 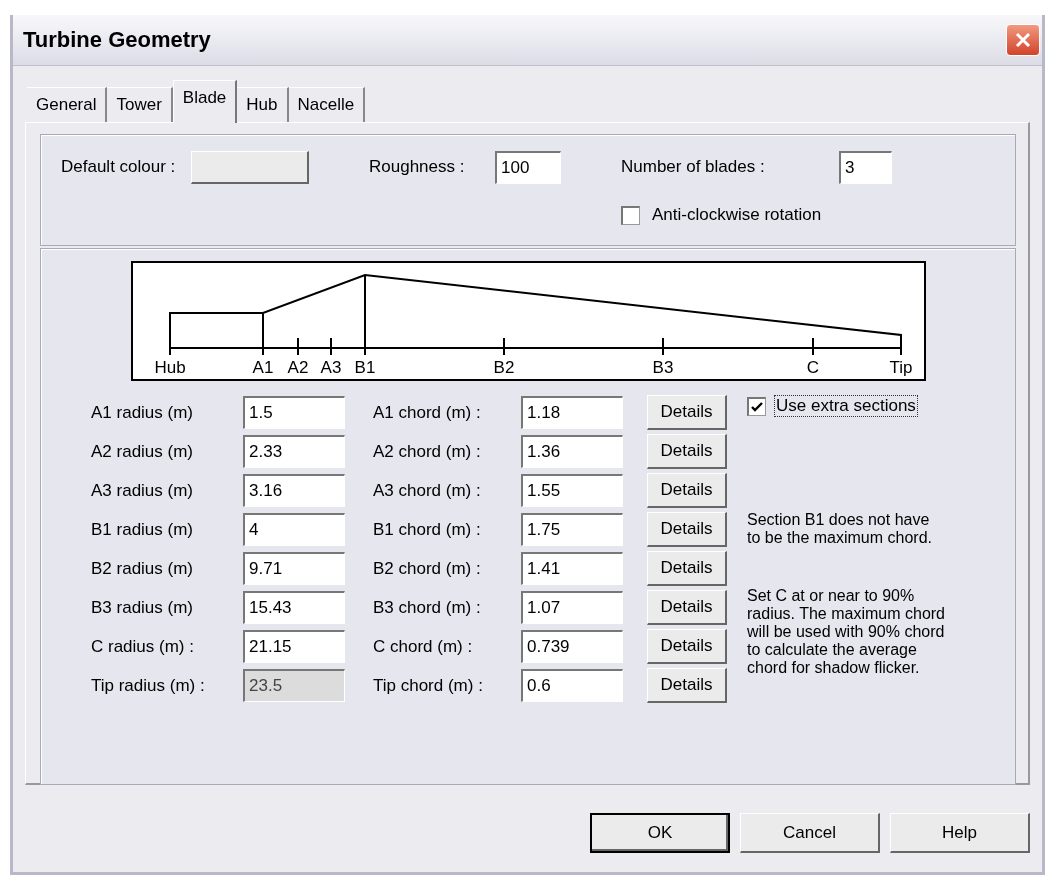 I want to click on chord-field: 1.36, so click(x=572, y=451).